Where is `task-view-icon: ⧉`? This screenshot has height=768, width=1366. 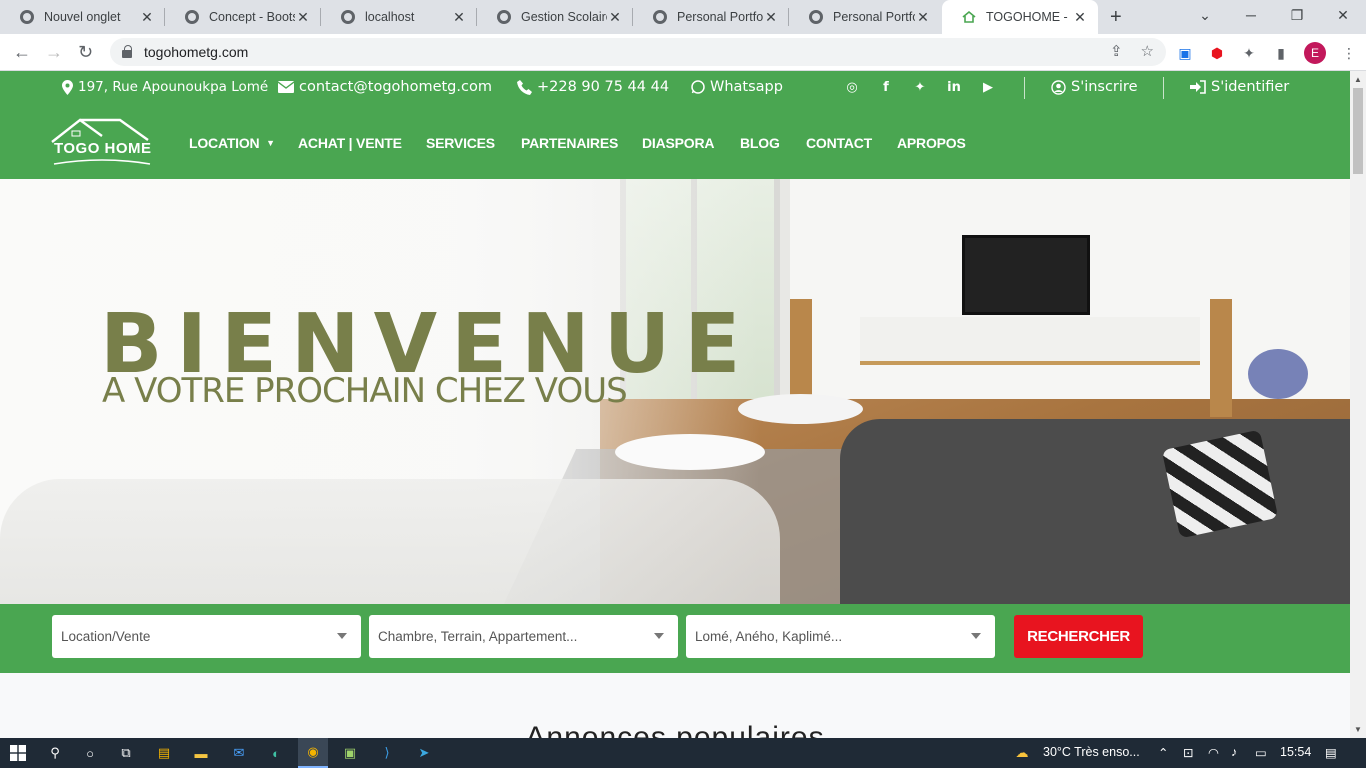 task-view-icon: ⧉ is located at coordinates (126, 753).